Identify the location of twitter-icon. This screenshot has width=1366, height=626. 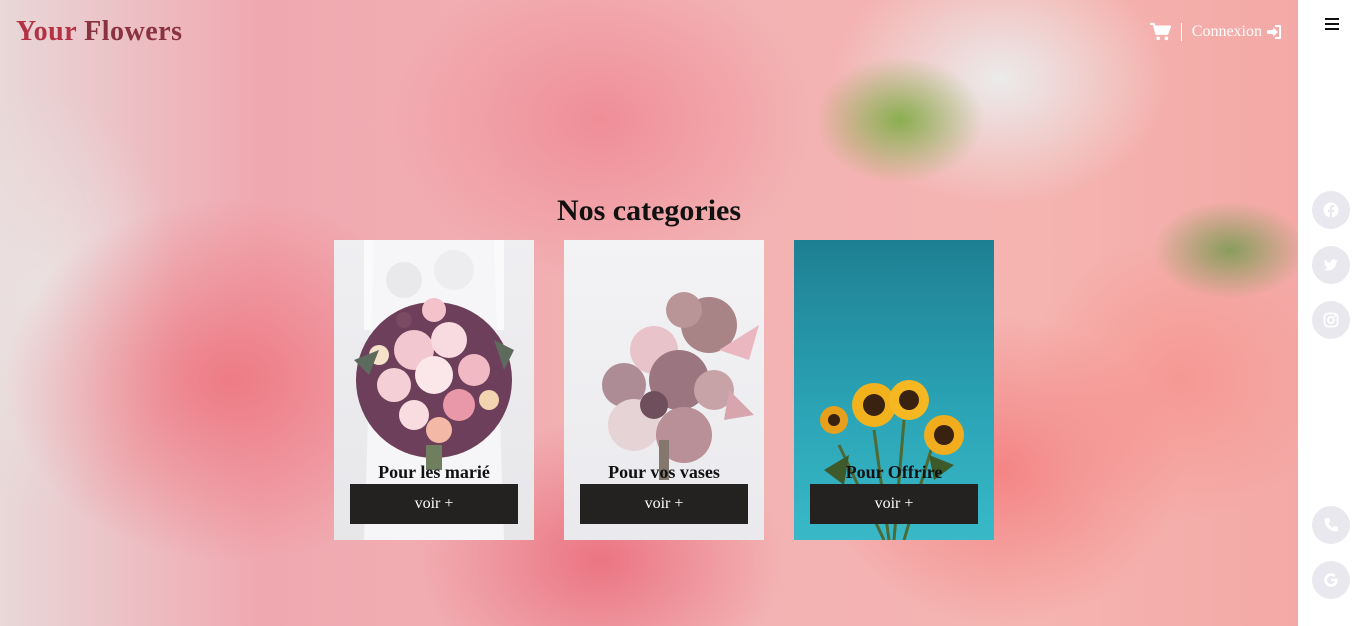
(1331, 265).